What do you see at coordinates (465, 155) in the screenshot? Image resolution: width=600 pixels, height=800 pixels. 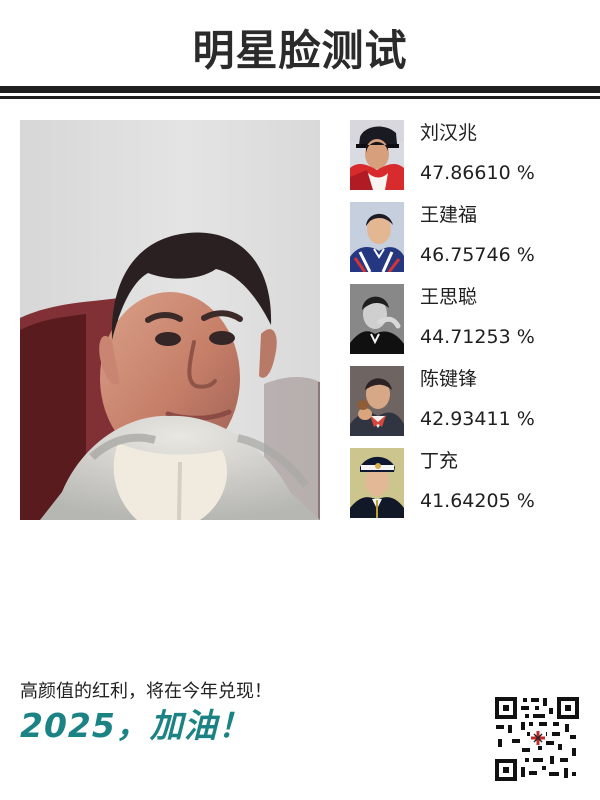 I see `result-item-1: 刘汉兆 47.86610 %` at bounding box center [465, 155].